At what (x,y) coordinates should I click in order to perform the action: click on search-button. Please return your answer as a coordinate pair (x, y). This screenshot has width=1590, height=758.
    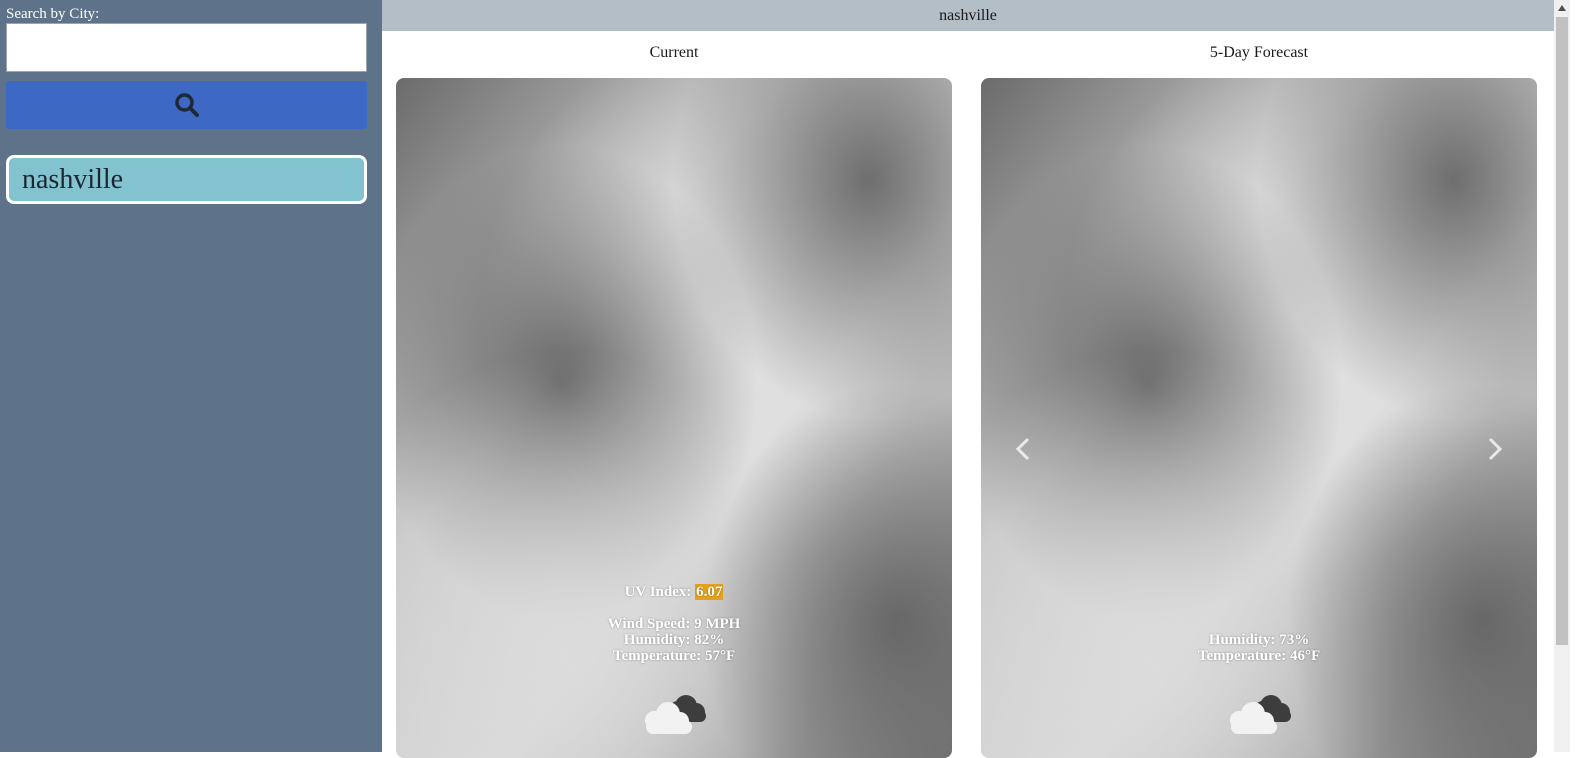
    Looking at the image, I should click on (186, 105).